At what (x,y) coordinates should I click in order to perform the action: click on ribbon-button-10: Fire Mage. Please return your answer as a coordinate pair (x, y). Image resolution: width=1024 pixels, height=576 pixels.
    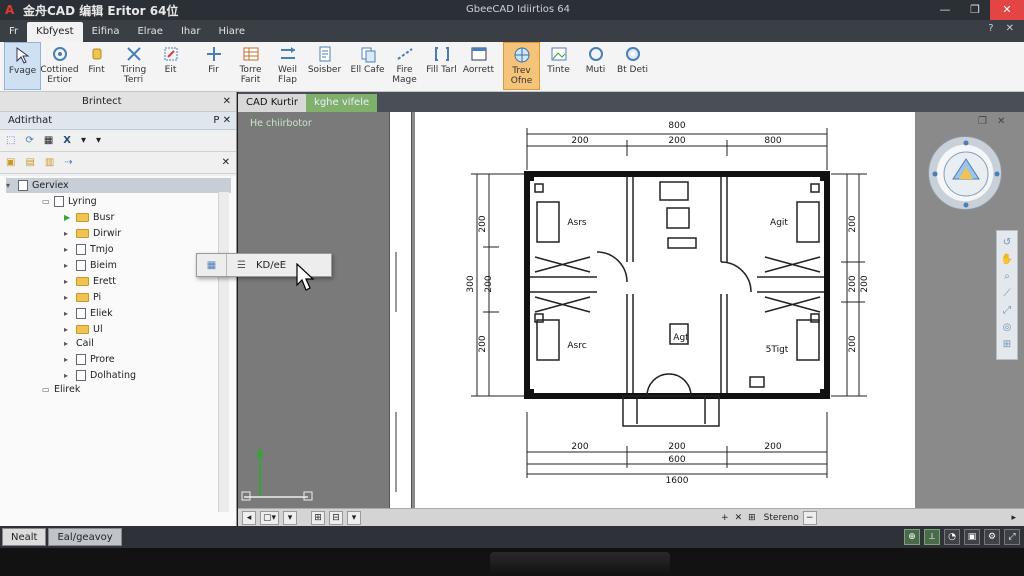
    Looking at the image, I should click on (404, 66).